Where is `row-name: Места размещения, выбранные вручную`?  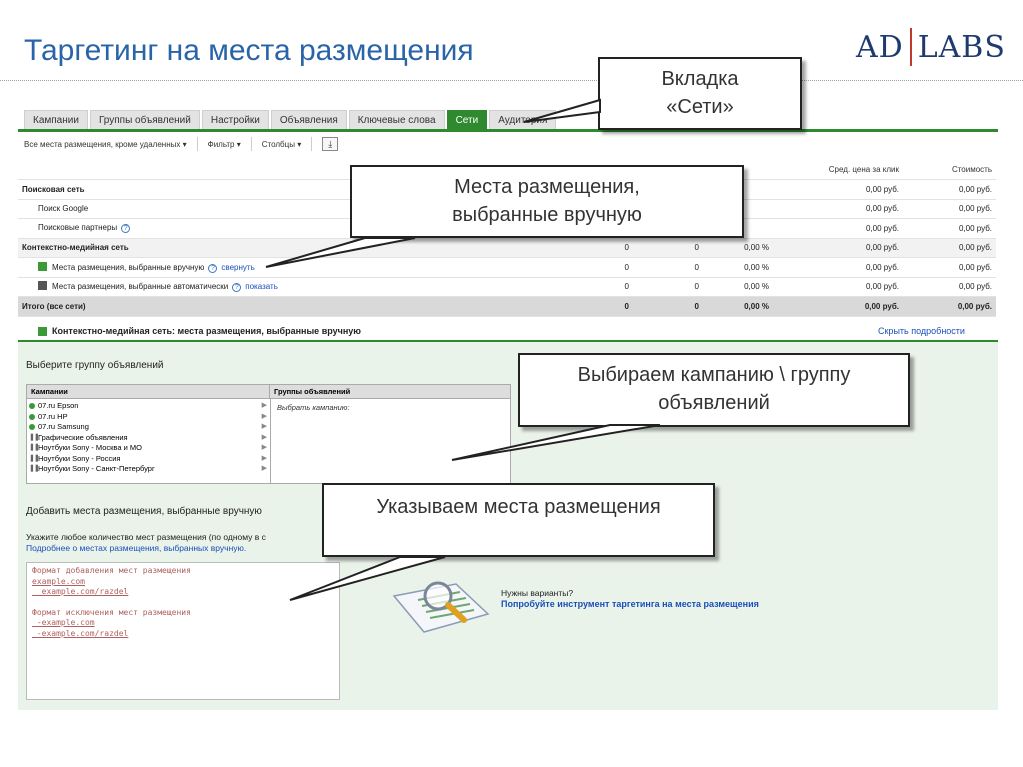 row-name: Места размещения, выбранные вручную is located at coordinates (128, 267).